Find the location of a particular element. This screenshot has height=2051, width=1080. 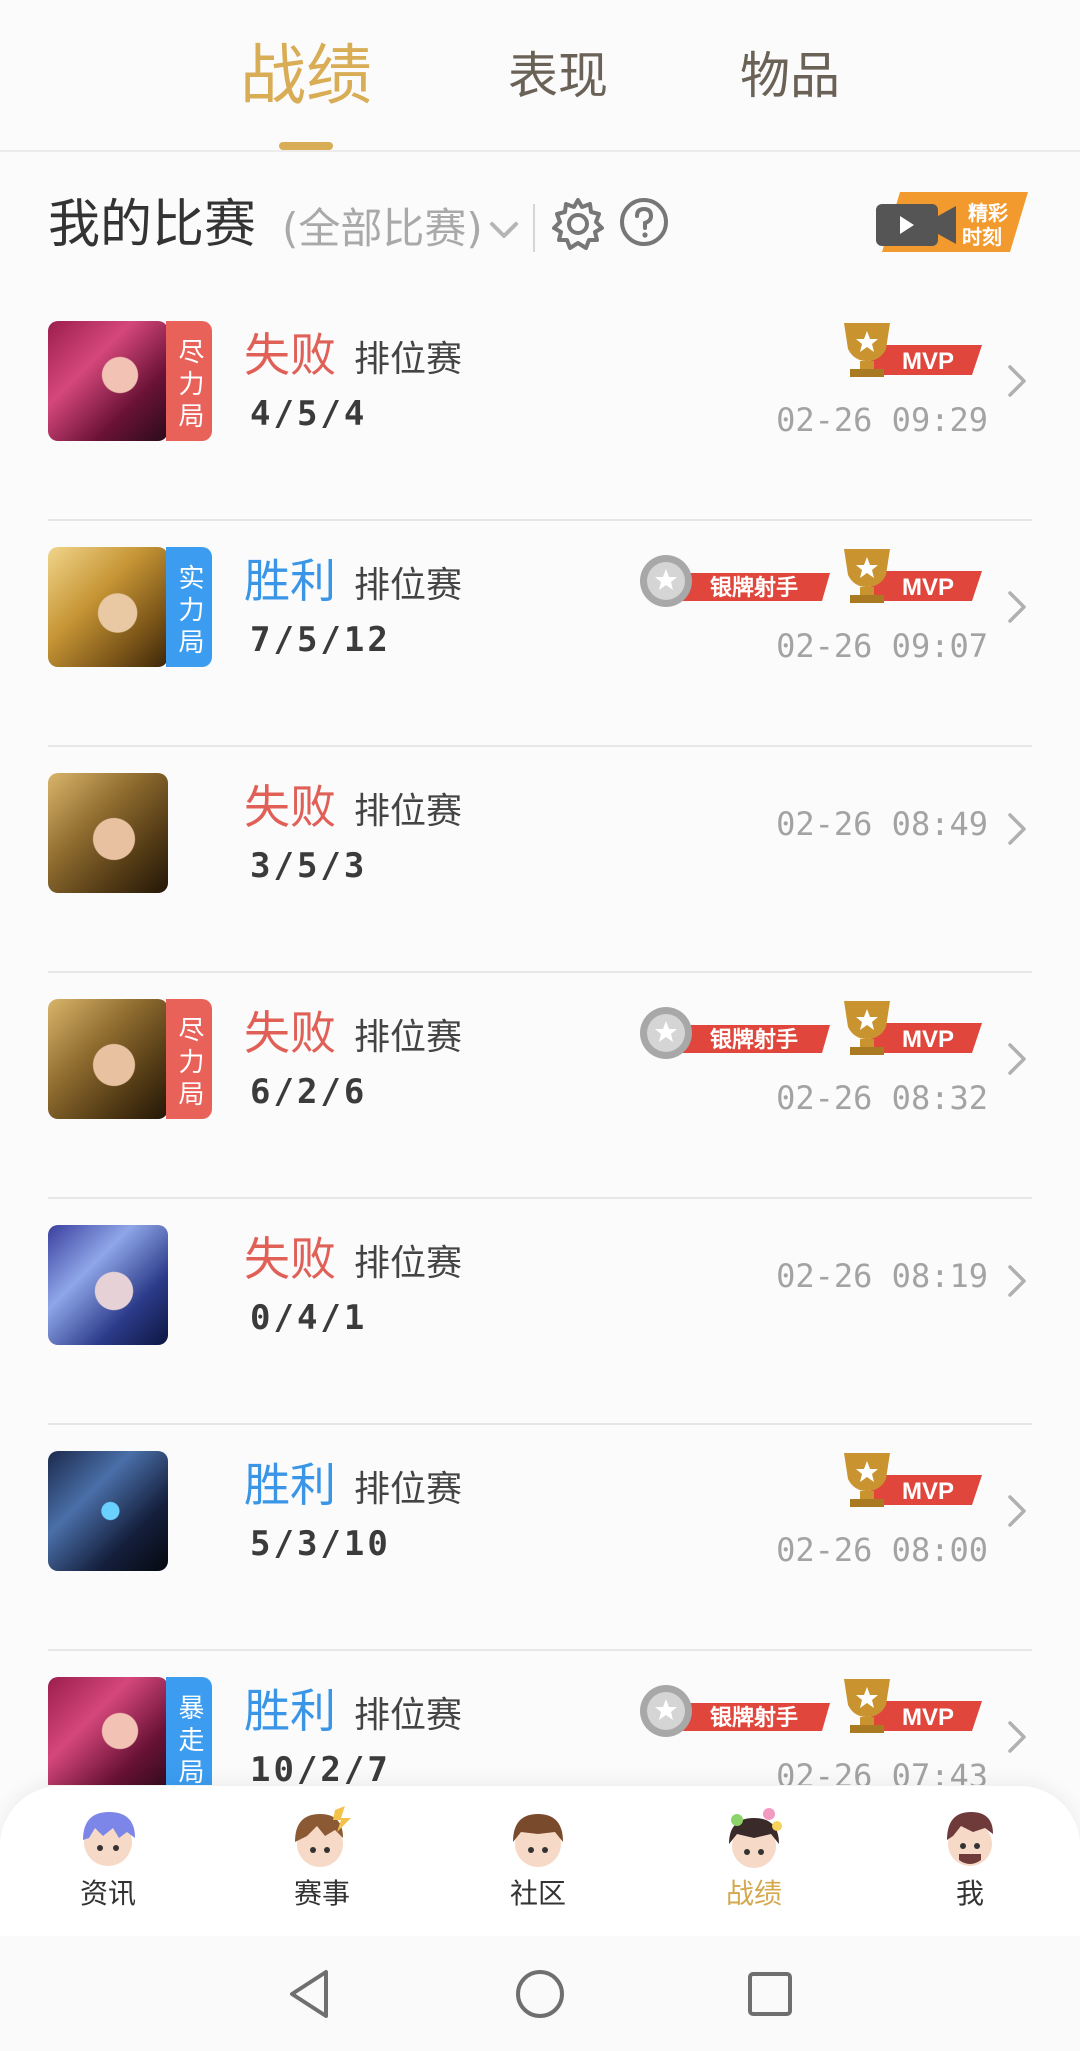

system-nav-bar is located at coordinates (540, 1993).